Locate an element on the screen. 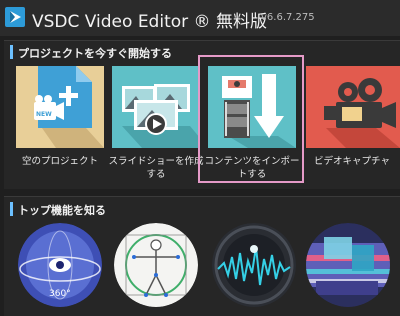  slideshow-tile is located at coordinates (156, 107).